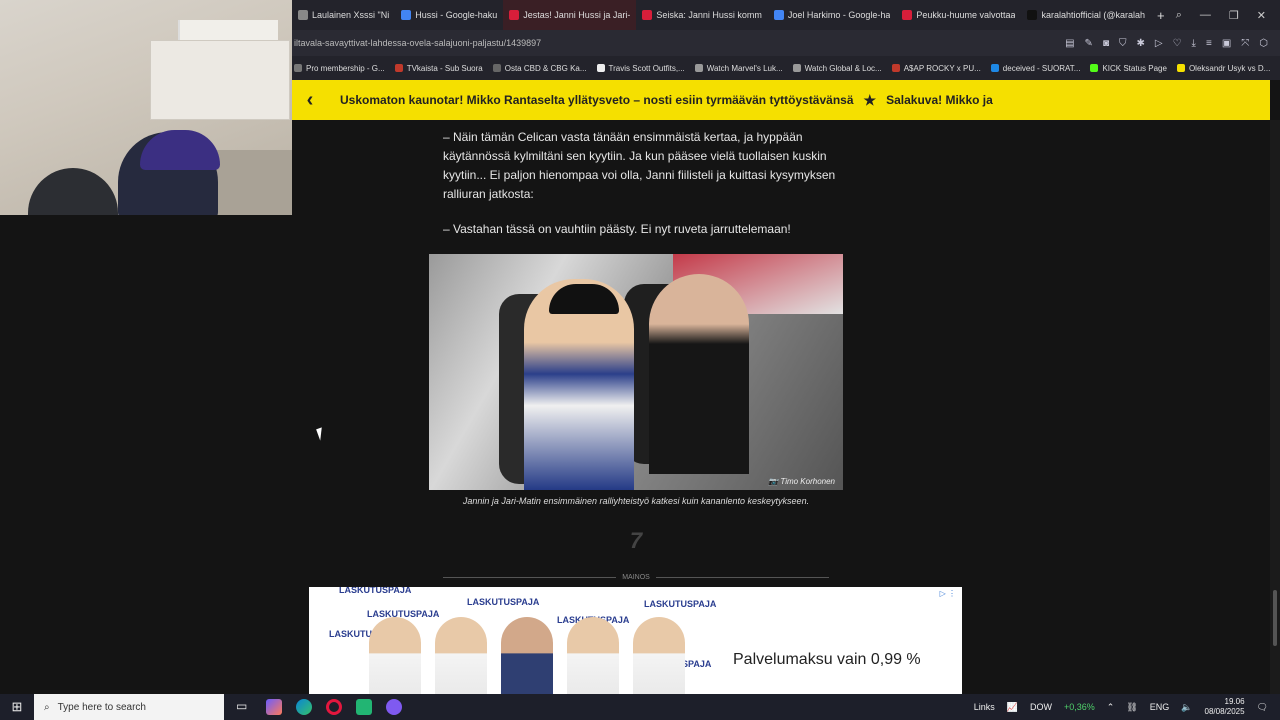 The image size is (1280, 720). What do you see at coordinates (1128, 68) in the screenshot?
I see `bookmark-item: KICK Status Page` at bounding box center [1128, 68].